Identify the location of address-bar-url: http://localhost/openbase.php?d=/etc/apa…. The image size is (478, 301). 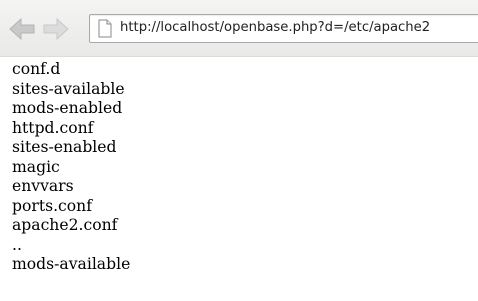
(275, 28).